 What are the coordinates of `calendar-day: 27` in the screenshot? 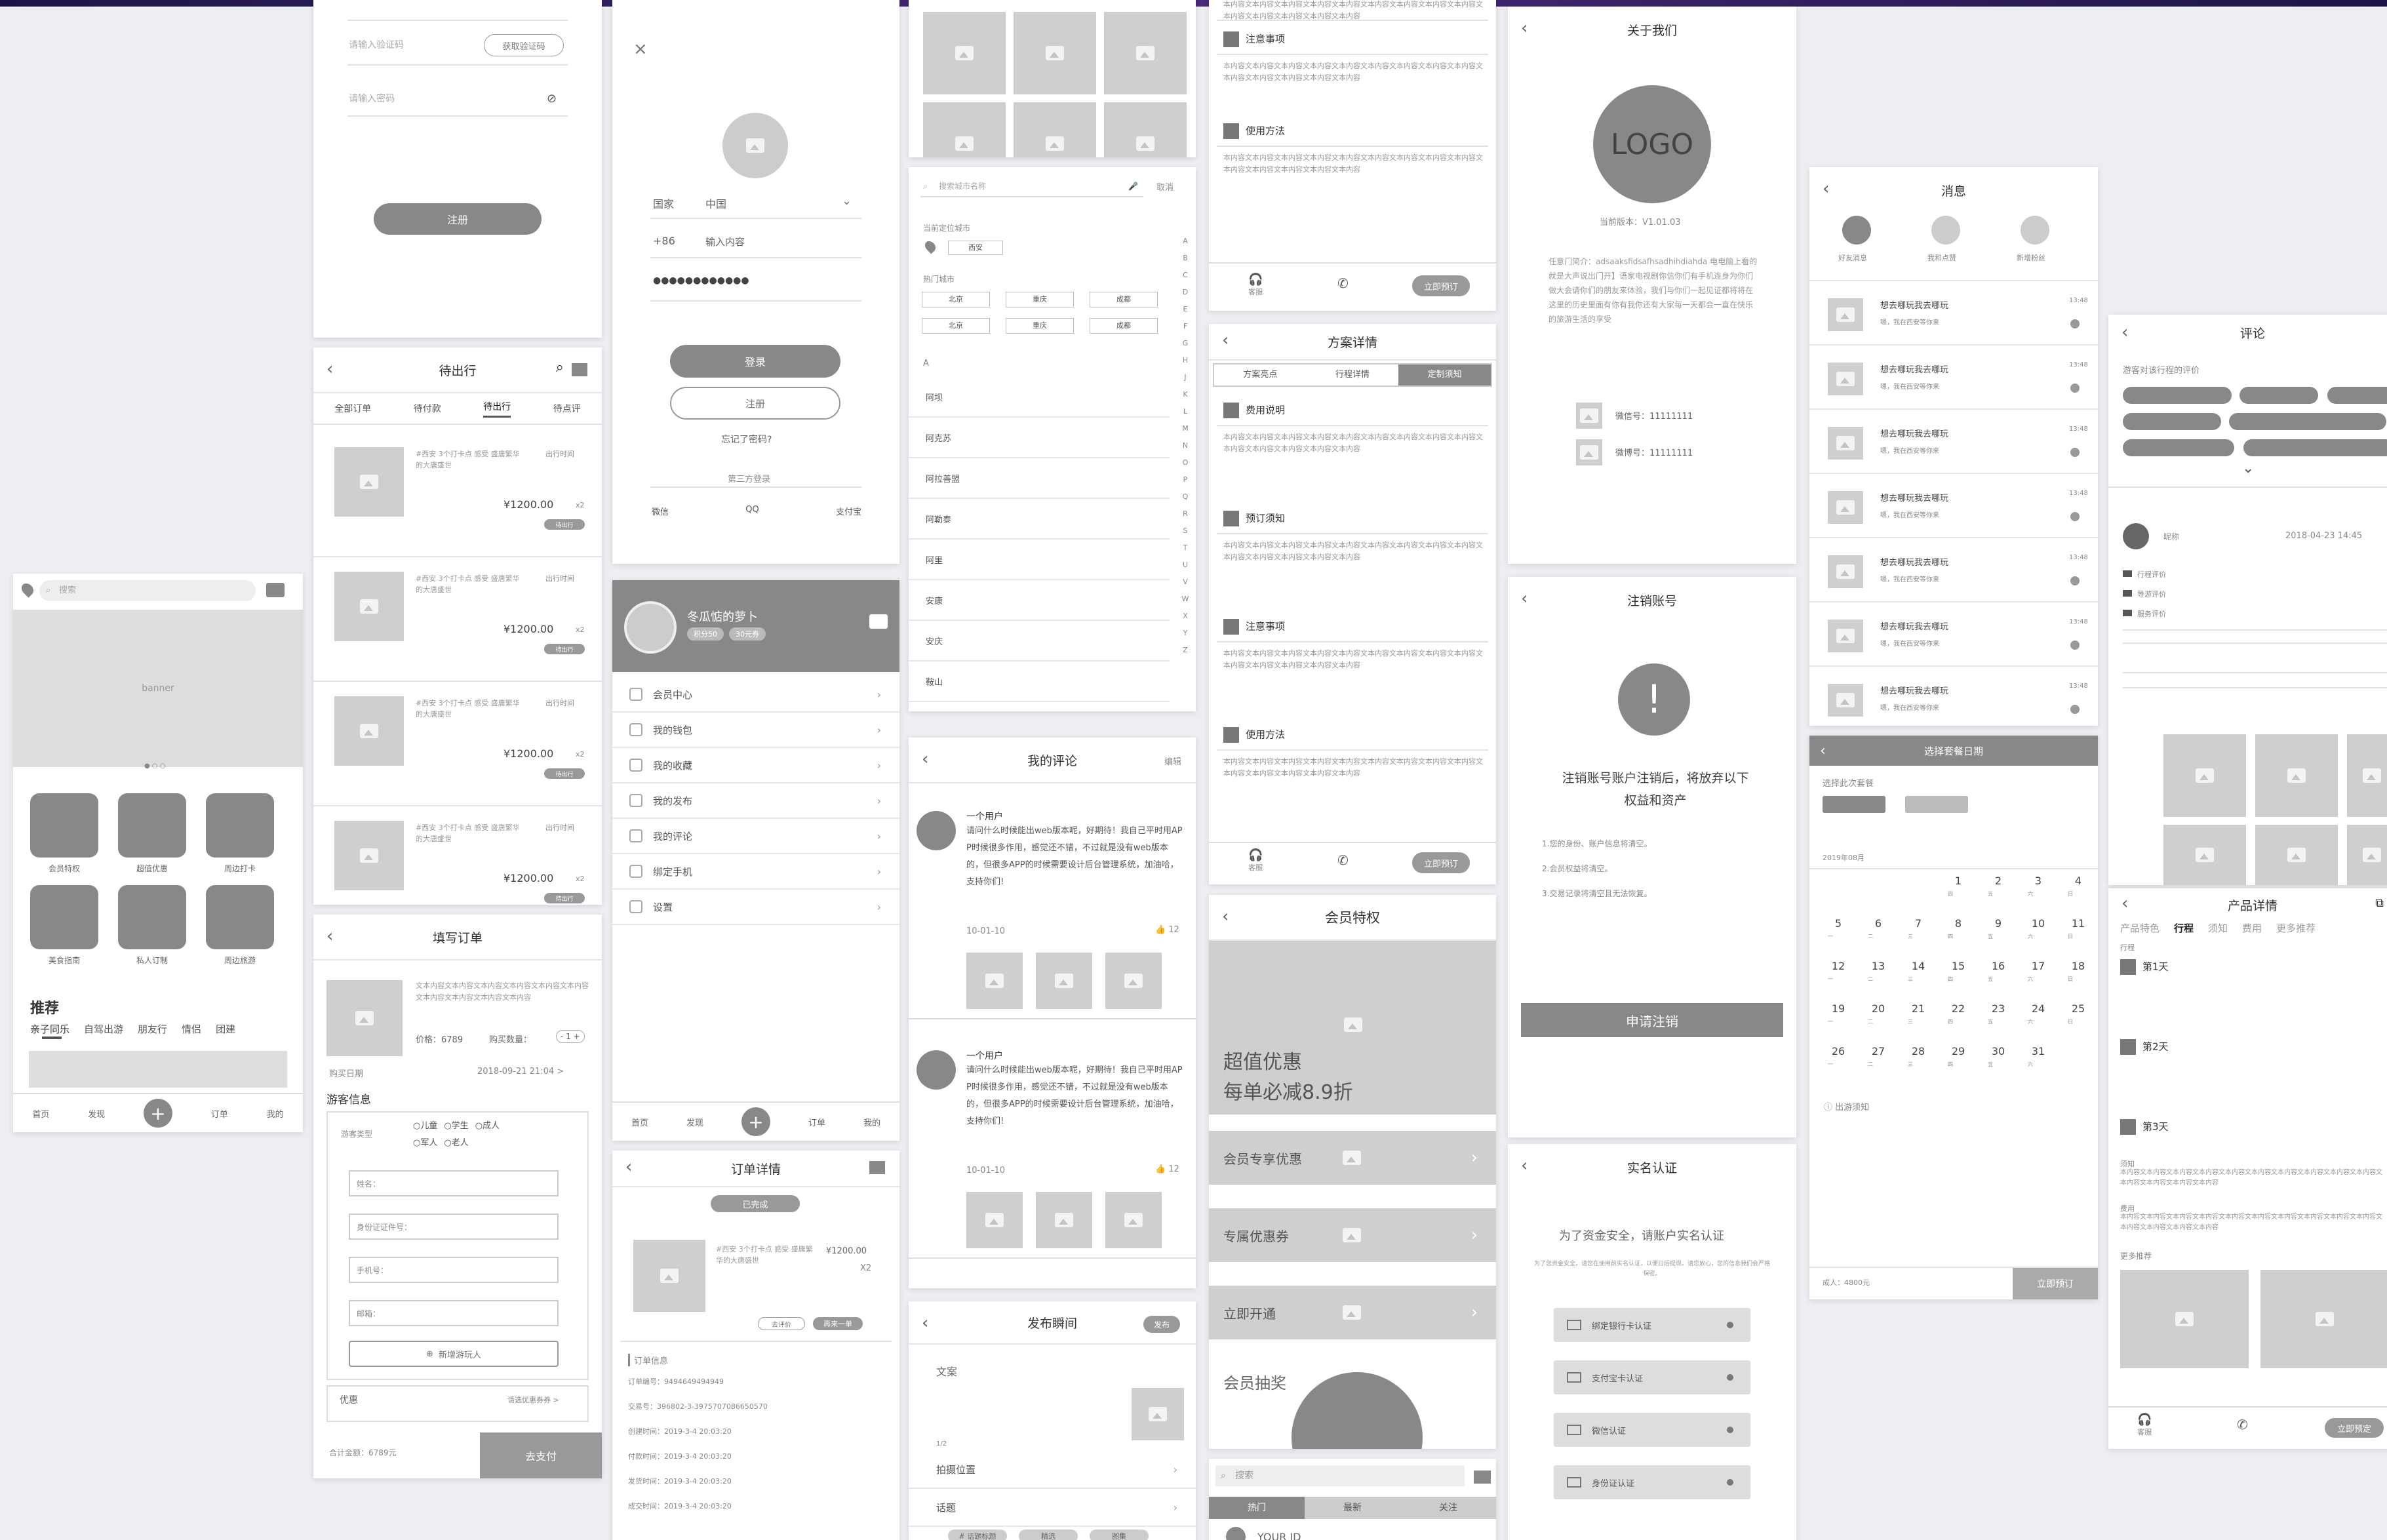 It's located at (1878, 1051).